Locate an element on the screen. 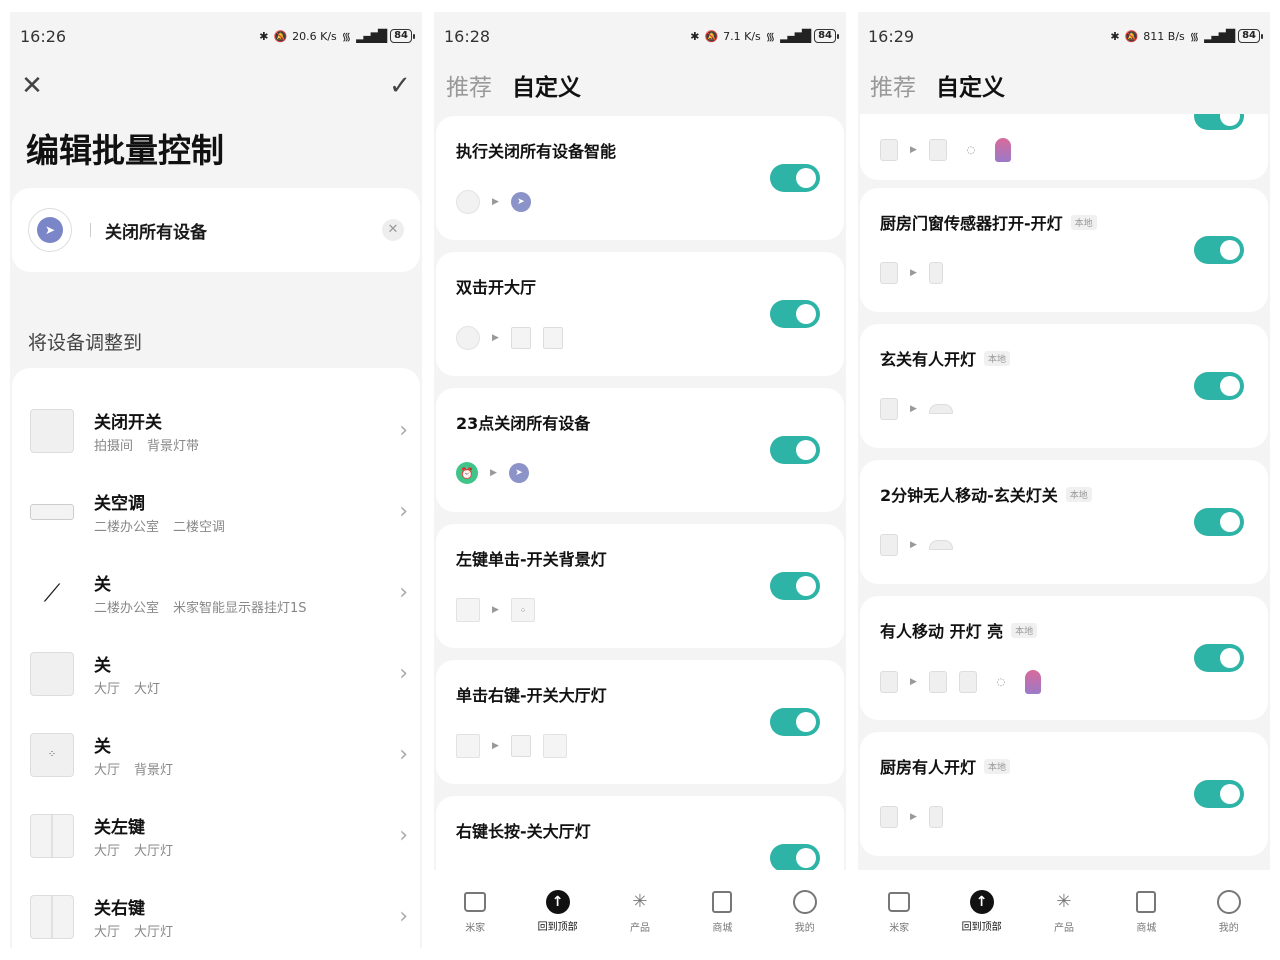 This screenshot has width=1280, height=960. status-icons: ✱ 🔕 811 B/s ᯾ ▂▄▆█ 84 is located at coordinates (1186, 36).